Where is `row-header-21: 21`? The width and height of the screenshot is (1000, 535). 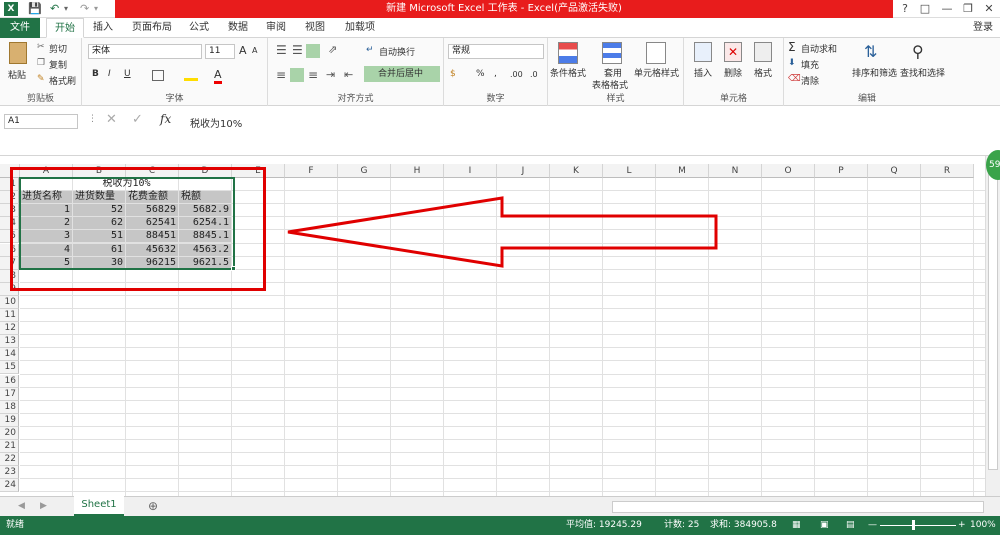
row-header-21: 21 is located at coordinates (9, 446).